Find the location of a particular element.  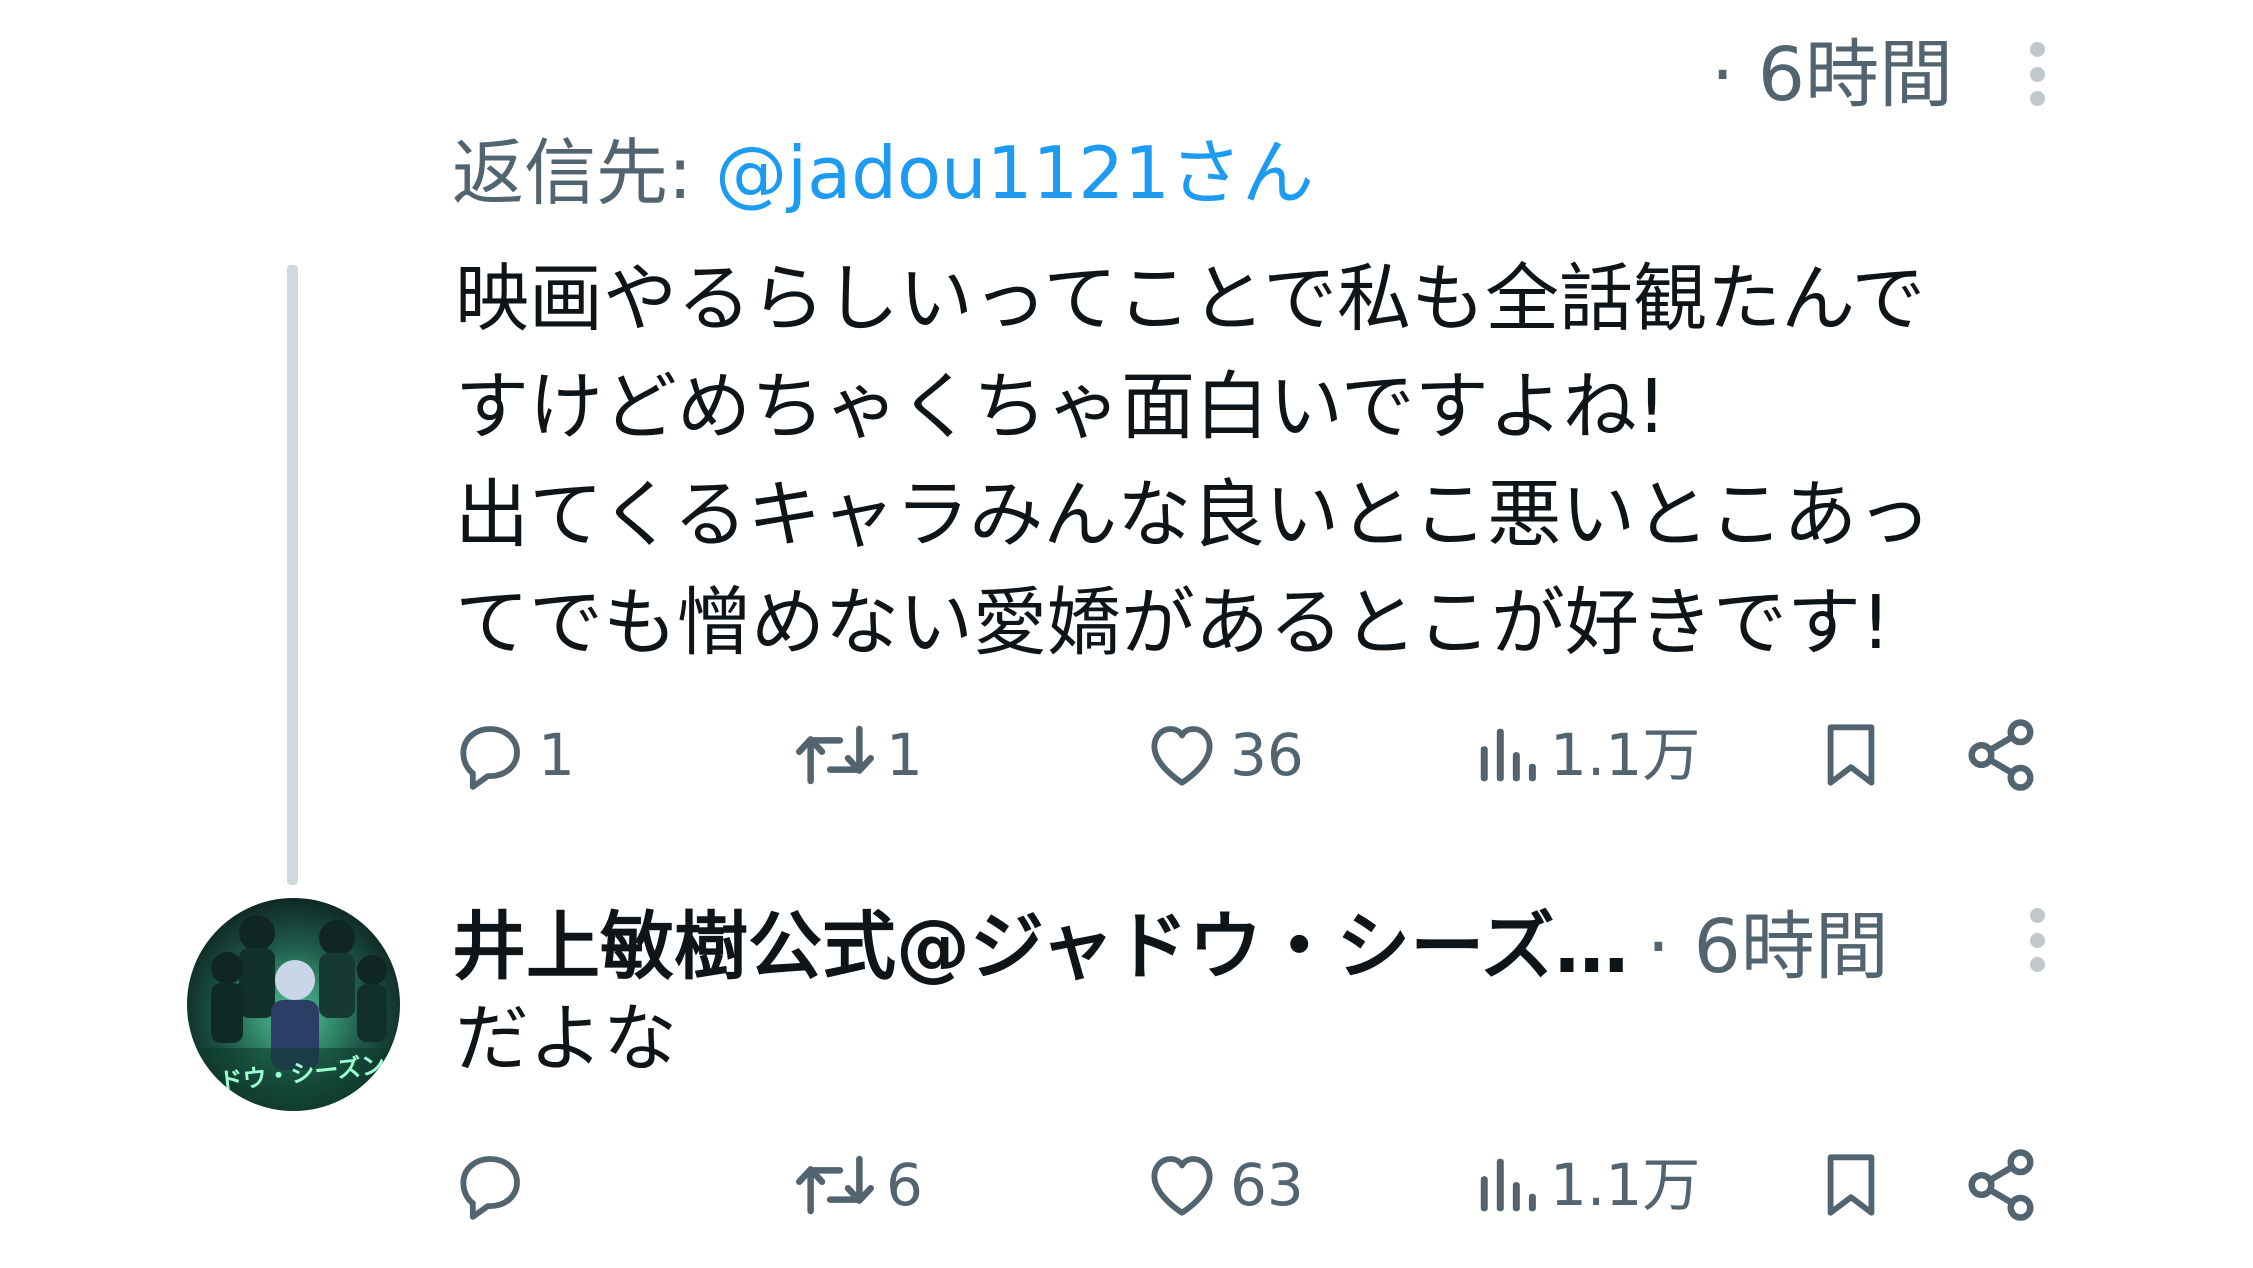

tweet1-timestamp: · 6時間 is located at coordinates (1832, 75).